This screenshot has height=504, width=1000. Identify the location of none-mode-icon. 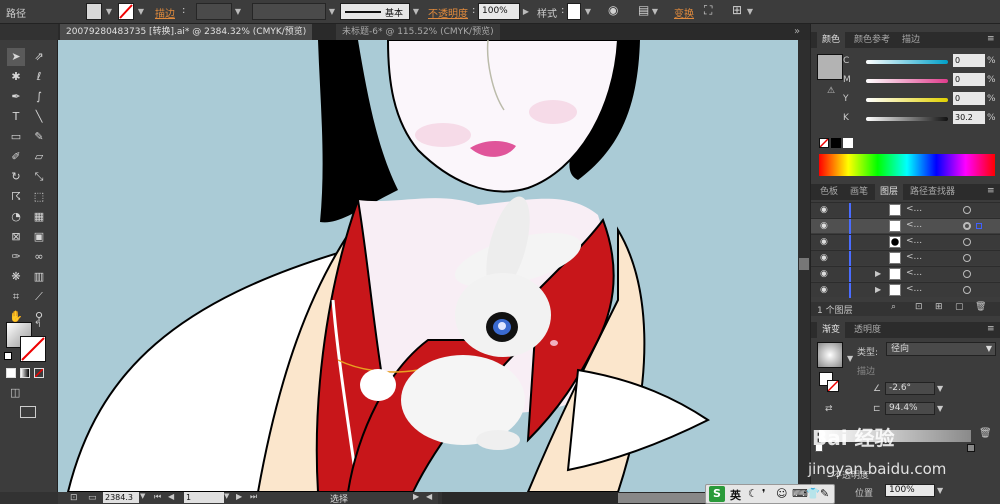
(39, 373).